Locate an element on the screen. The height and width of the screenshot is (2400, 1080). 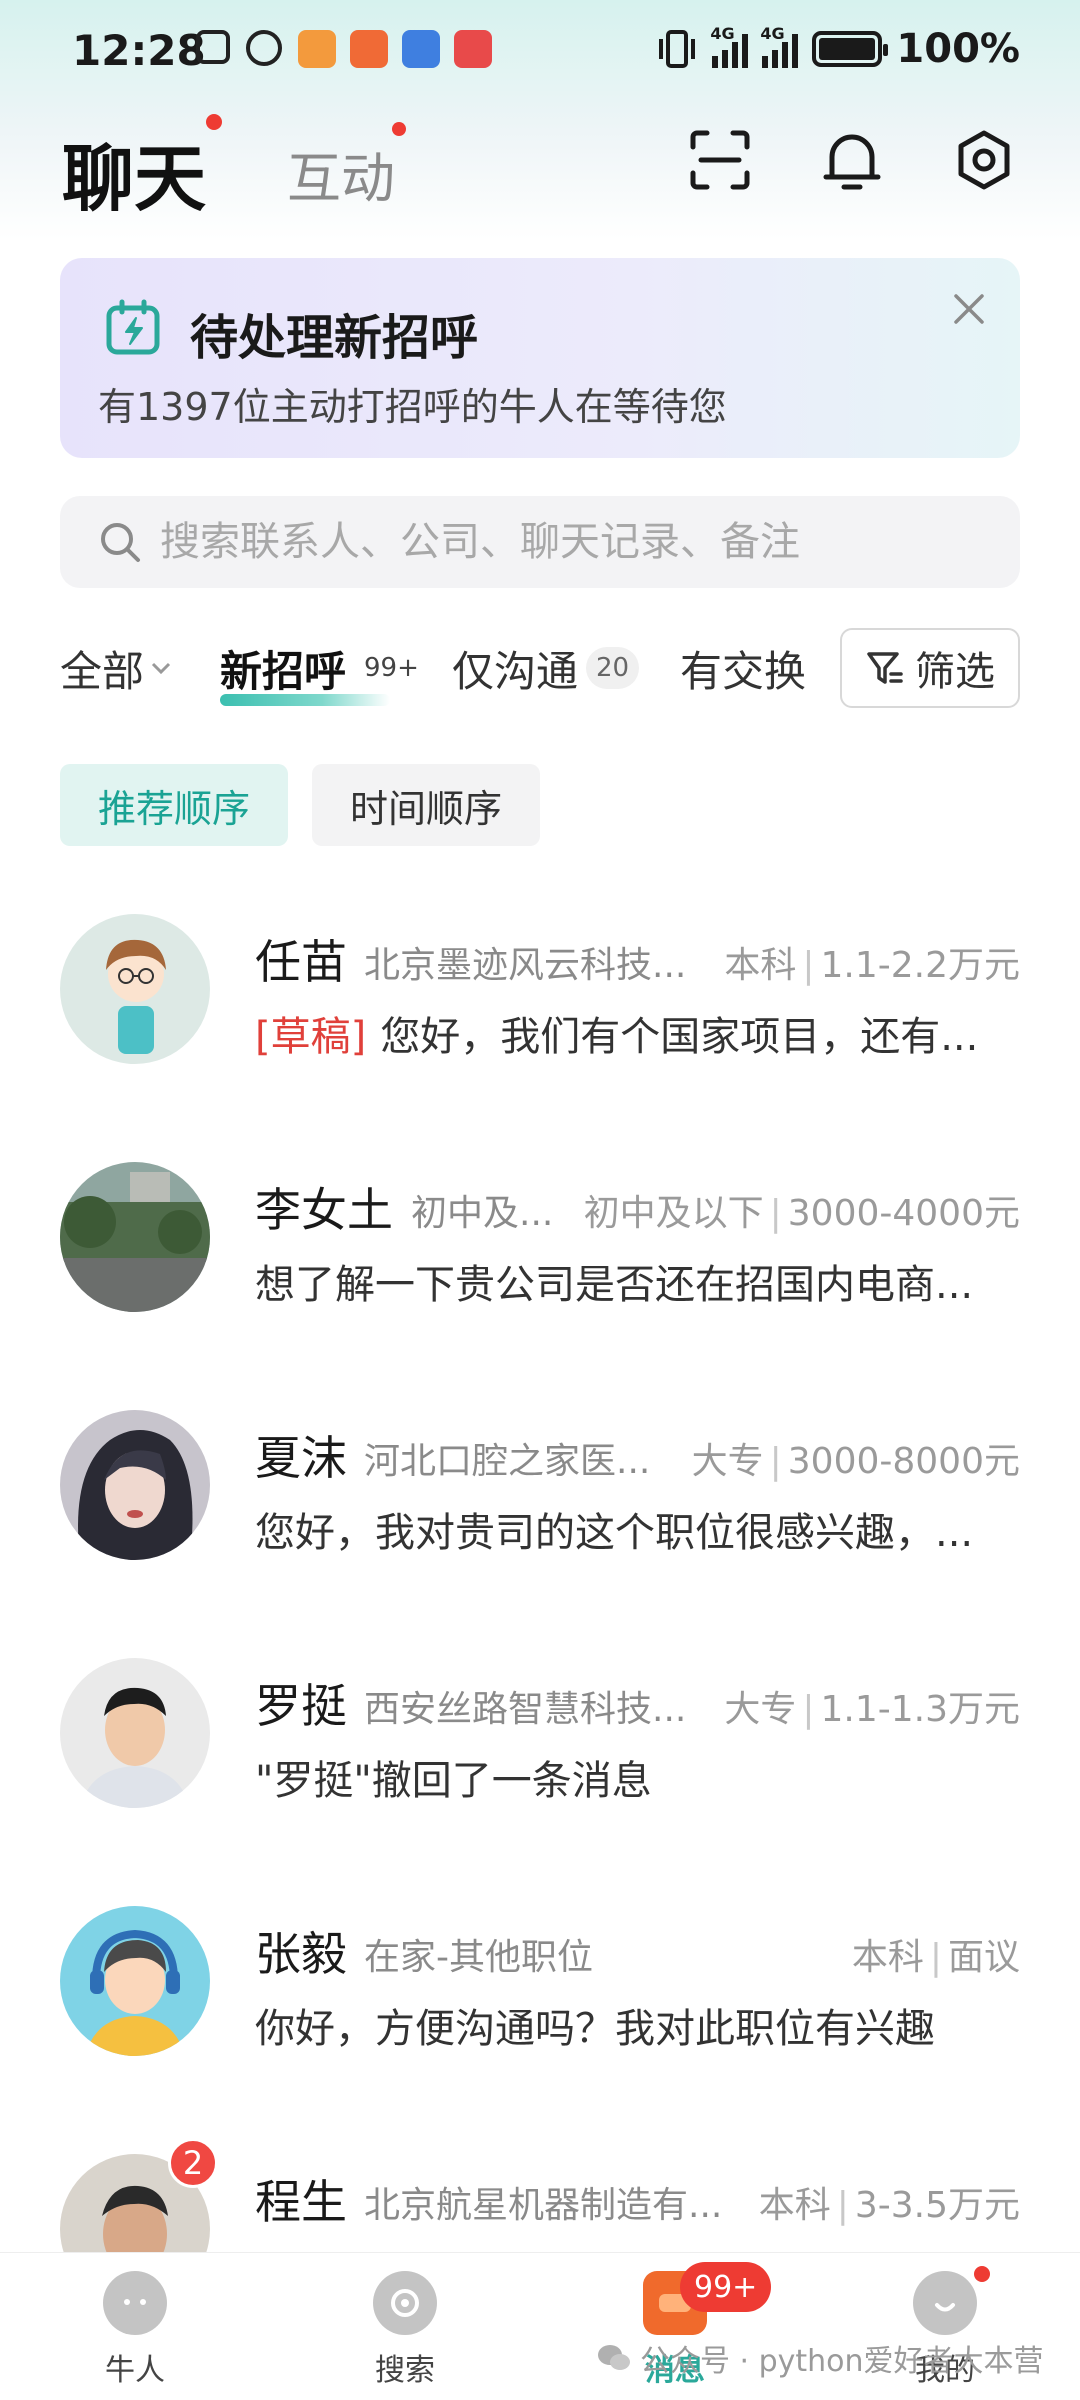
filter-button: 筛选 is located at coordinates (930, 668).